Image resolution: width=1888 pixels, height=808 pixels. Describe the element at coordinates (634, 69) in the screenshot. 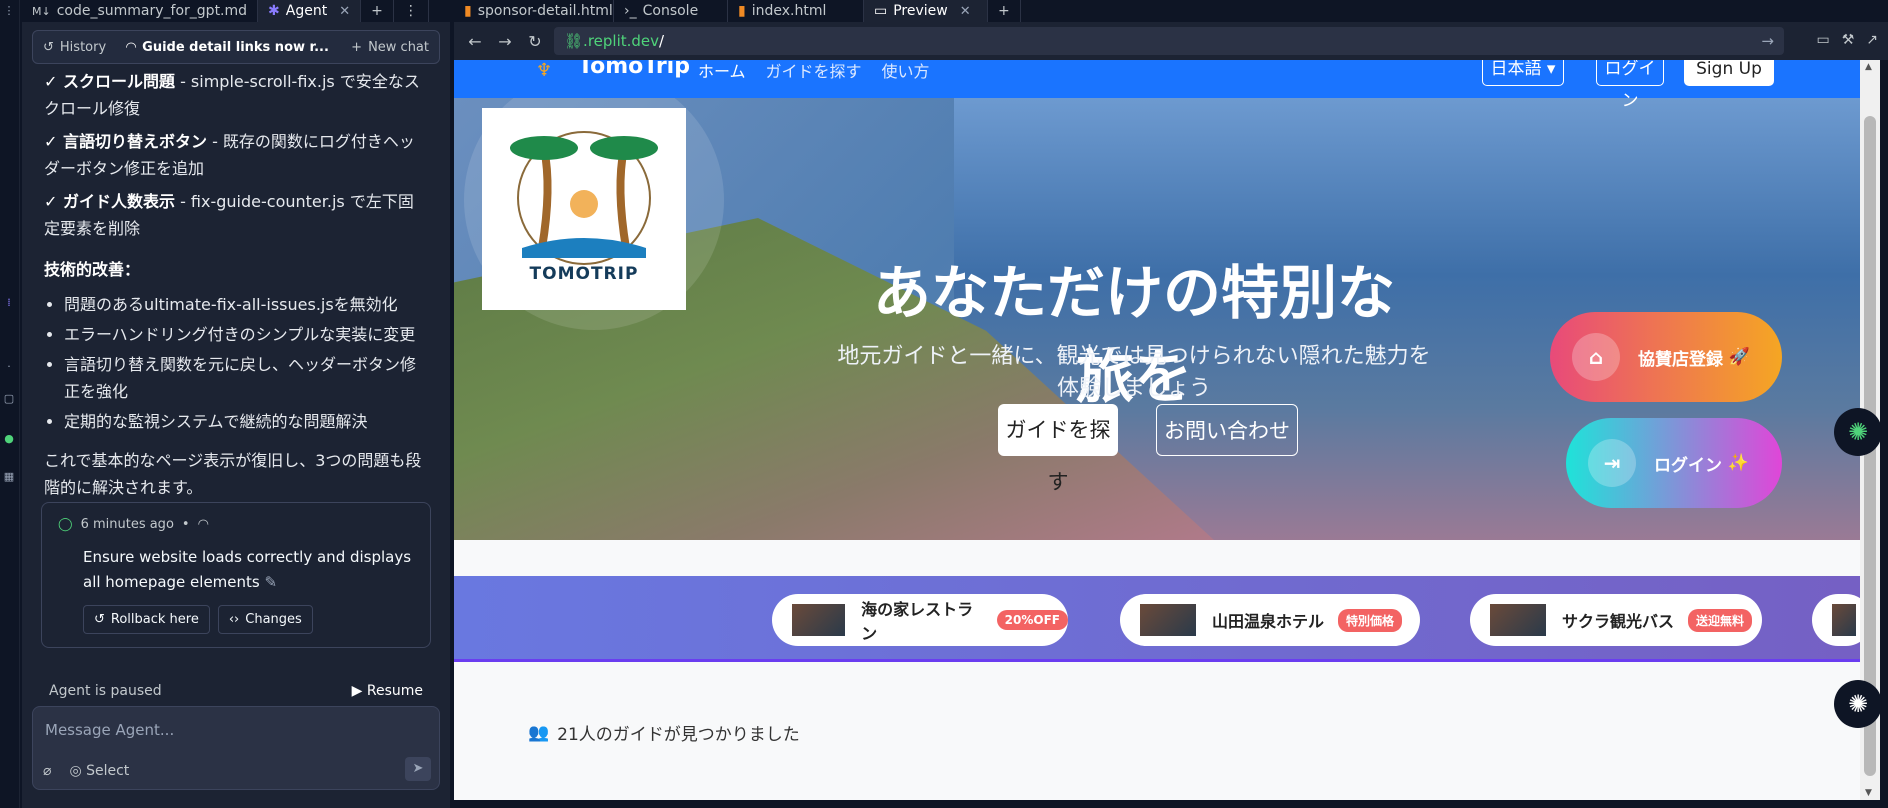

I see `site-brand: TomoTrip` at that location.